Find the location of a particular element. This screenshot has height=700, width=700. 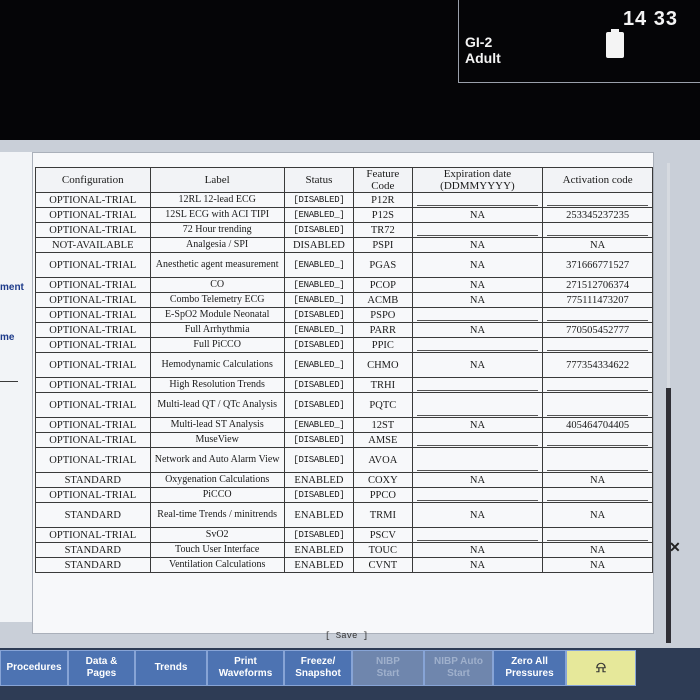

cell-feature-code: PSPO is located at coordinates (383, 315).